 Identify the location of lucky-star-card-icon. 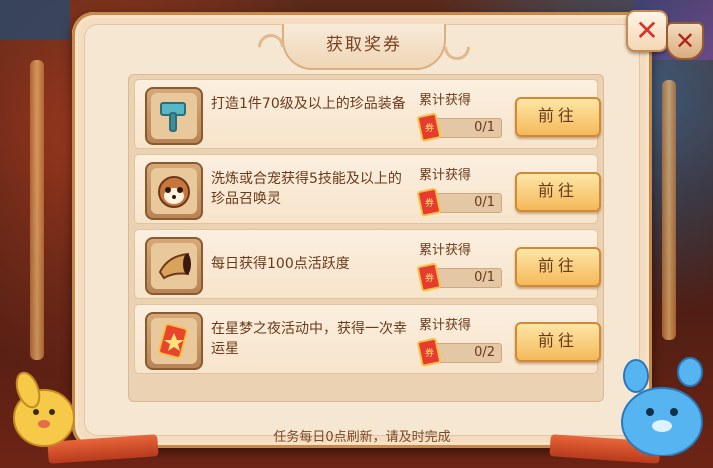
(174, 341).